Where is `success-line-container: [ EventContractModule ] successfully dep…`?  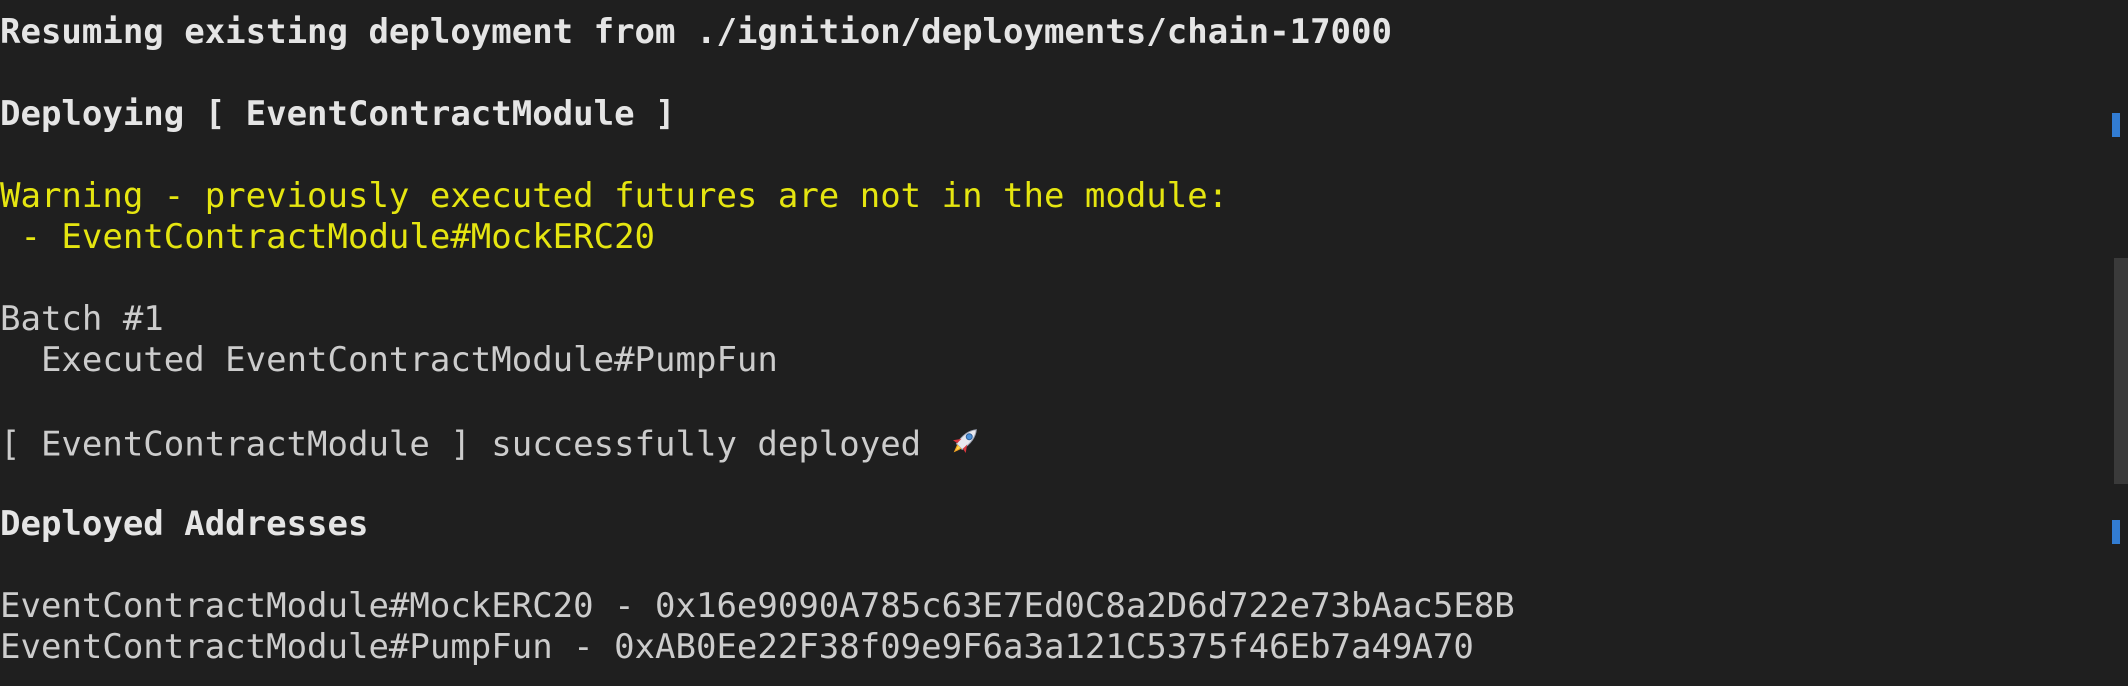 success-line-container: [ EventContractModule ] successfully dep… is located at coordinates (492, 443).